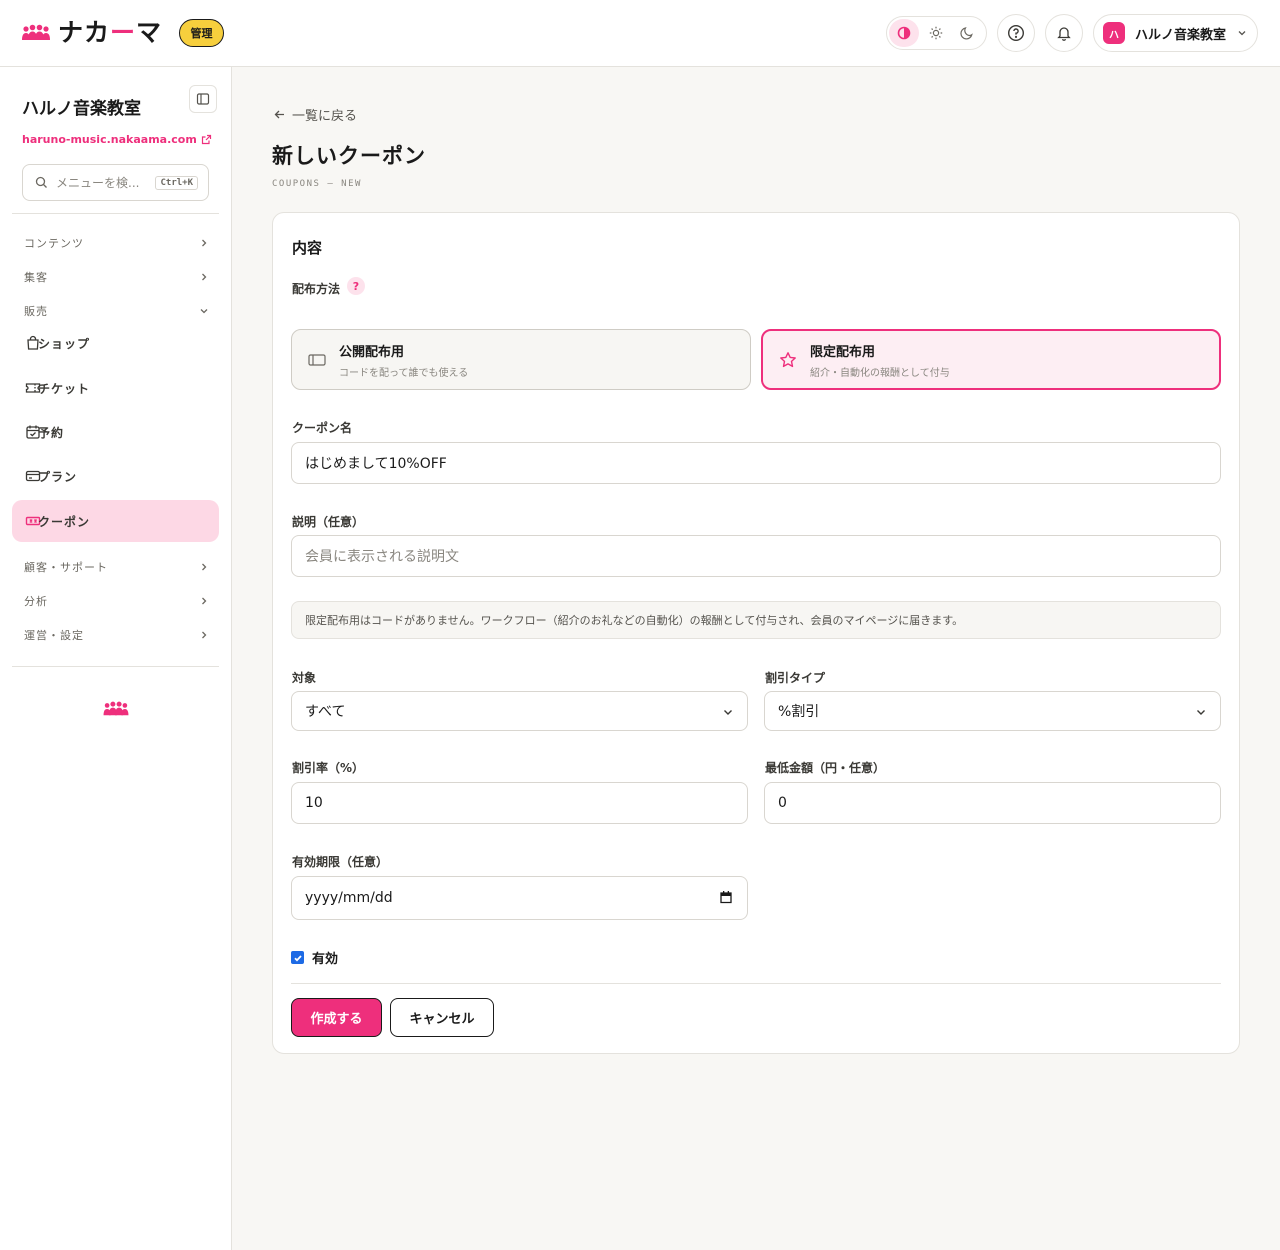 The width and height of the screenshot is (1280, 1250). I want to click on brand-logo: ナカーマ, so click(92, 33).